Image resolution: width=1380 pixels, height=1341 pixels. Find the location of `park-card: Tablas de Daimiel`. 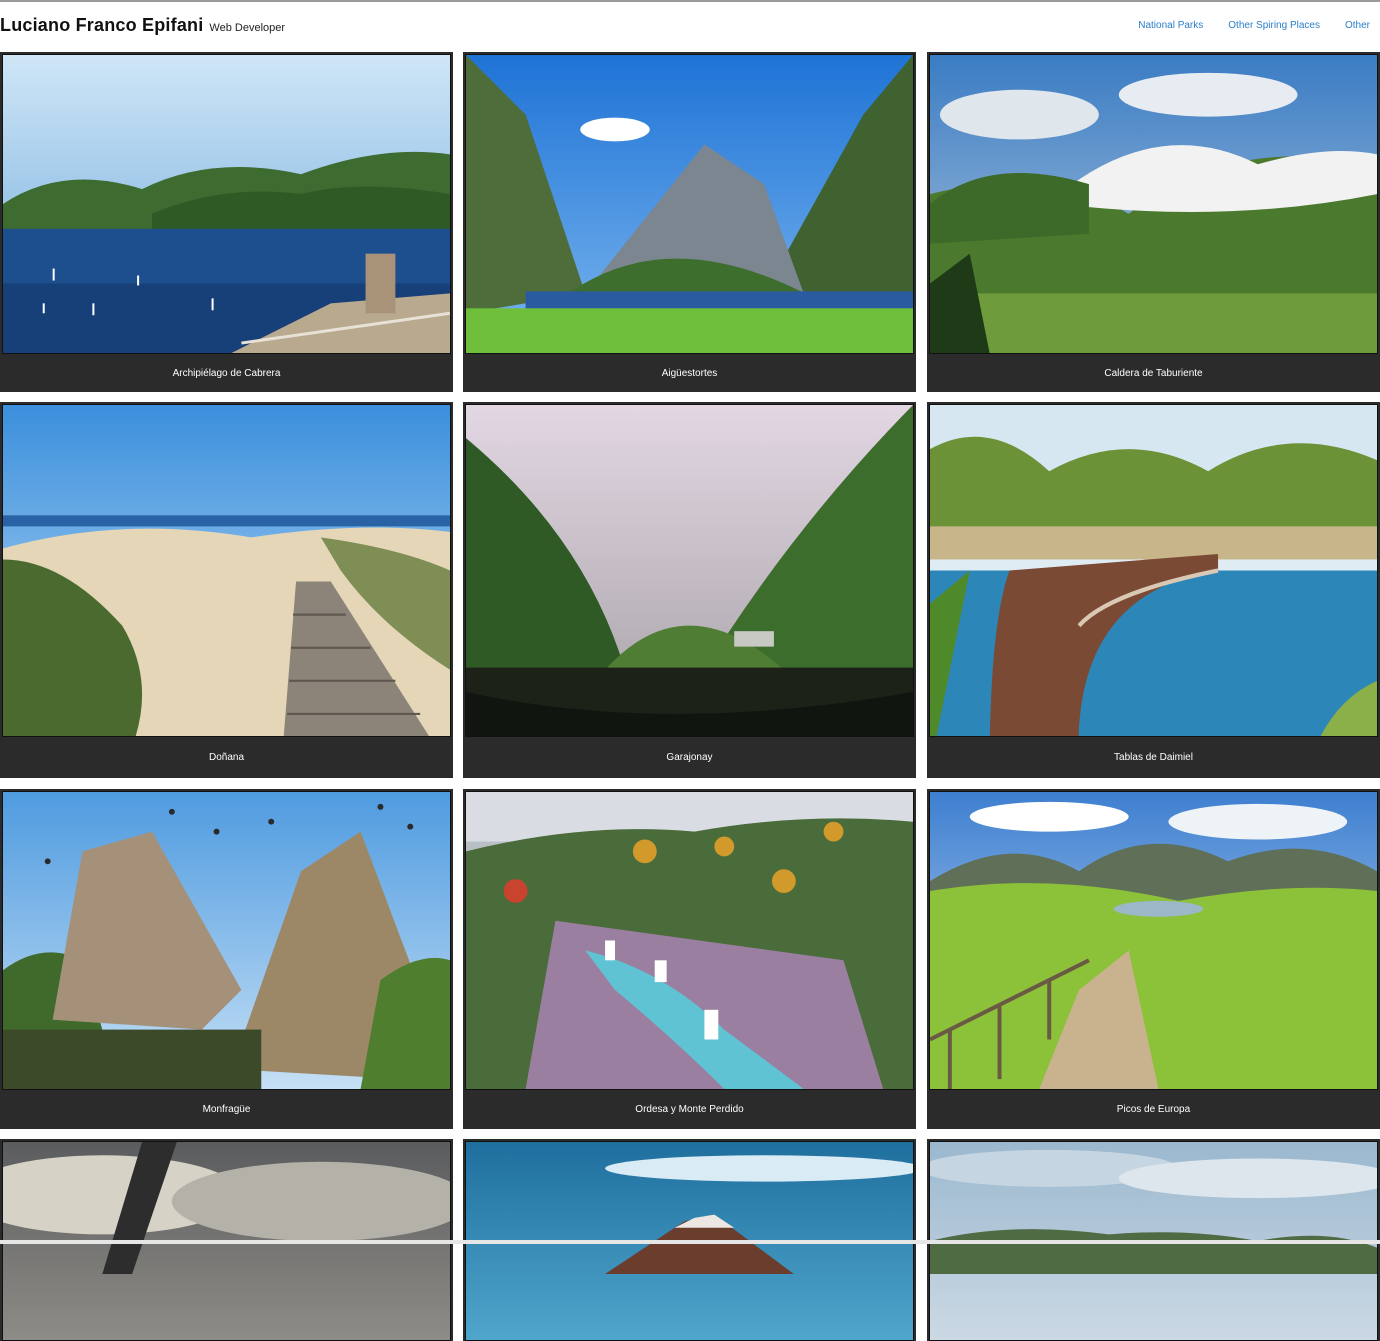

park-card: Tablas de Daimiel is located at coordinates (1153, 590).